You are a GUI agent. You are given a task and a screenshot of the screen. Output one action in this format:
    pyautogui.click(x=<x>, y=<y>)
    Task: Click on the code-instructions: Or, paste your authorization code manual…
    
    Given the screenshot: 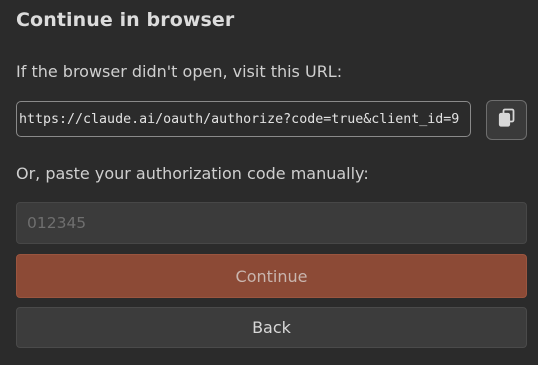 What is the action you would take?
    pyautogui.click(x=192, y=173)
    